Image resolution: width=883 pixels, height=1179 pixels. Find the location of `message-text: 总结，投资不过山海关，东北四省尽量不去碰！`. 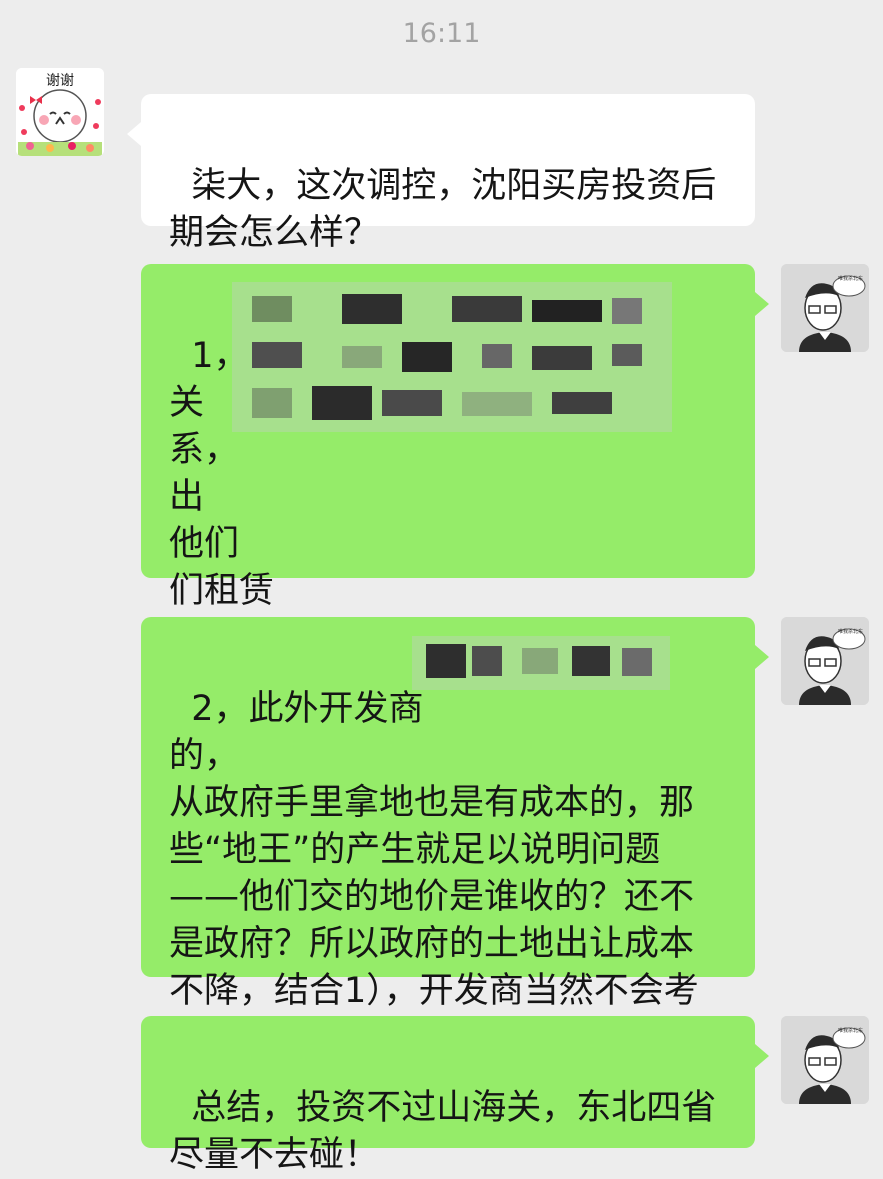

message-text: 总结，投资不过山海关，东北四省尽量不去碰！ is located at coordinates (443, 1131).